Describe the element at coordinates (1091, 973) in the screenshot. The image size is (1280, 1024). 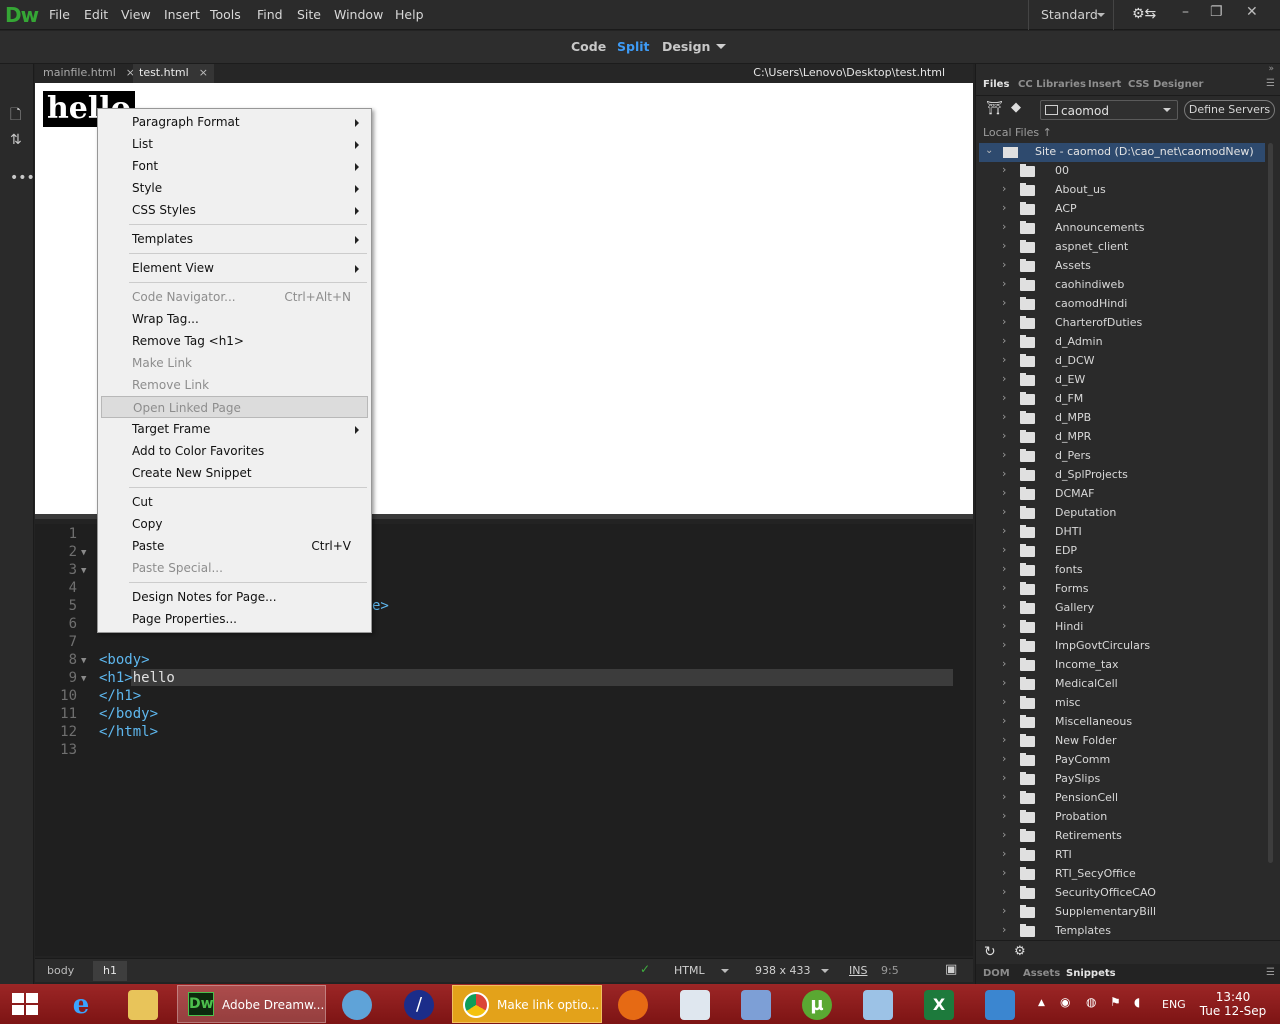
I see `tab-snippets: Snippets` at that location.